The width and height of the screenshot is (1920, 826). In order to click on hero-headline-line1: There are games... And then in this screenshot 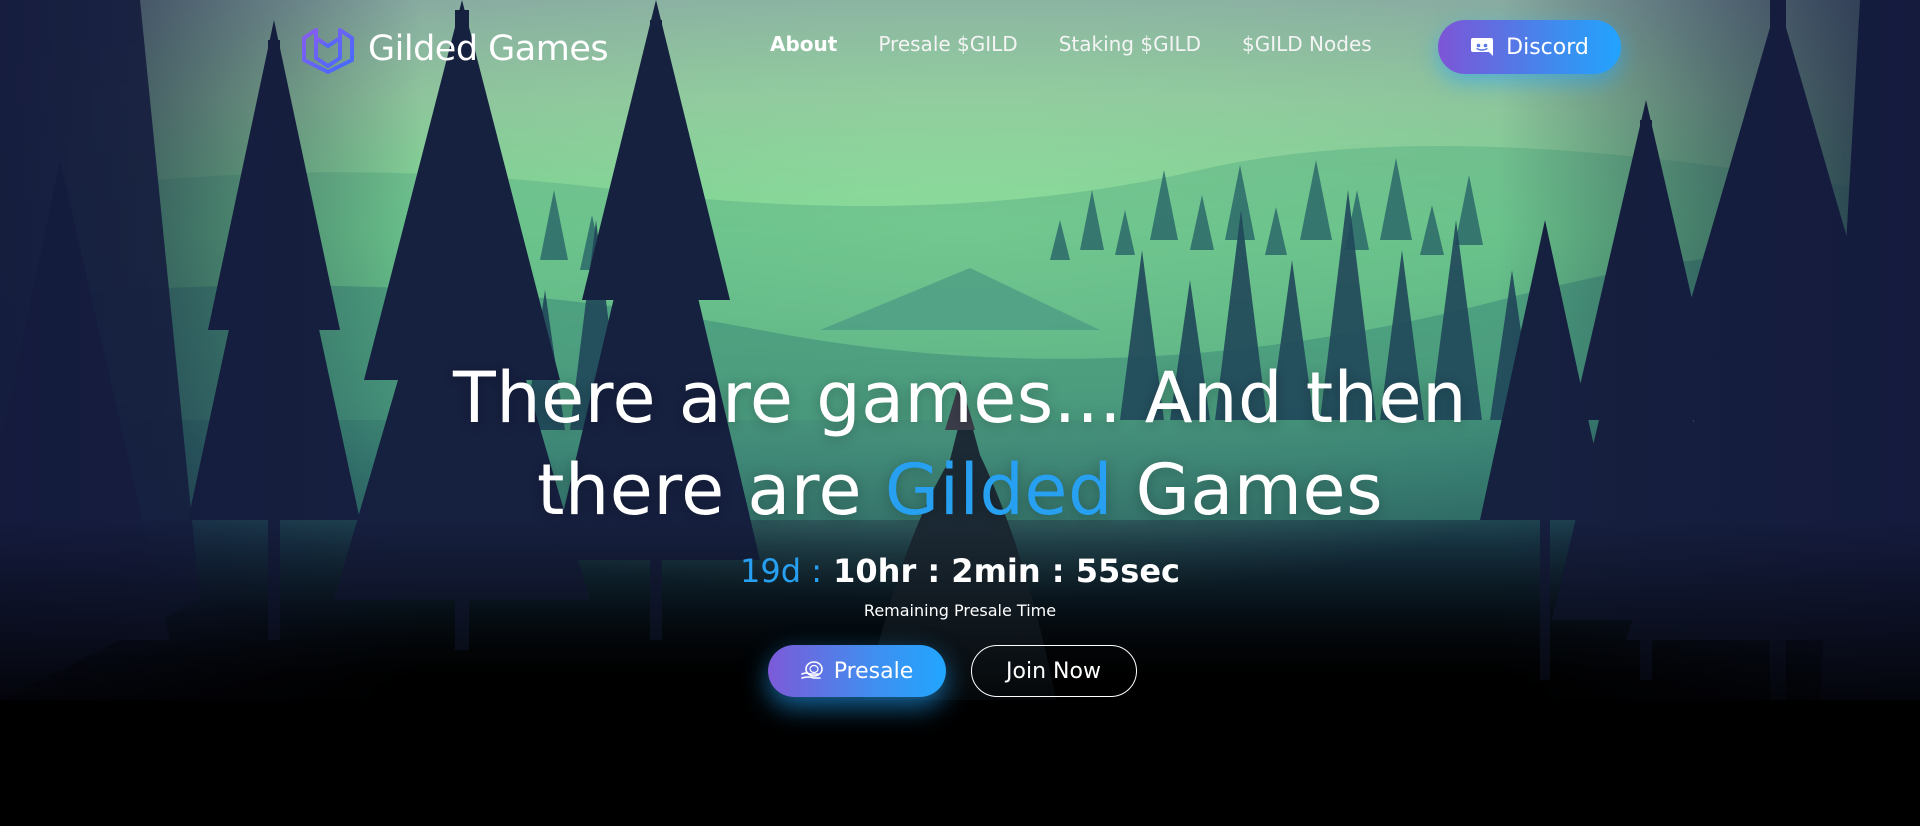, I will do `click(960, 398)`.